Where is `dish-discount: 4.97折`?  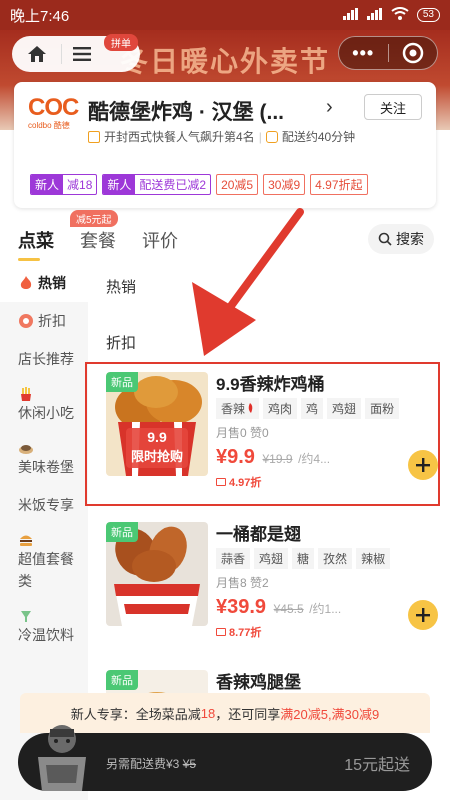
dish-discount: 4.97折 is located at coordinates (238, 482).